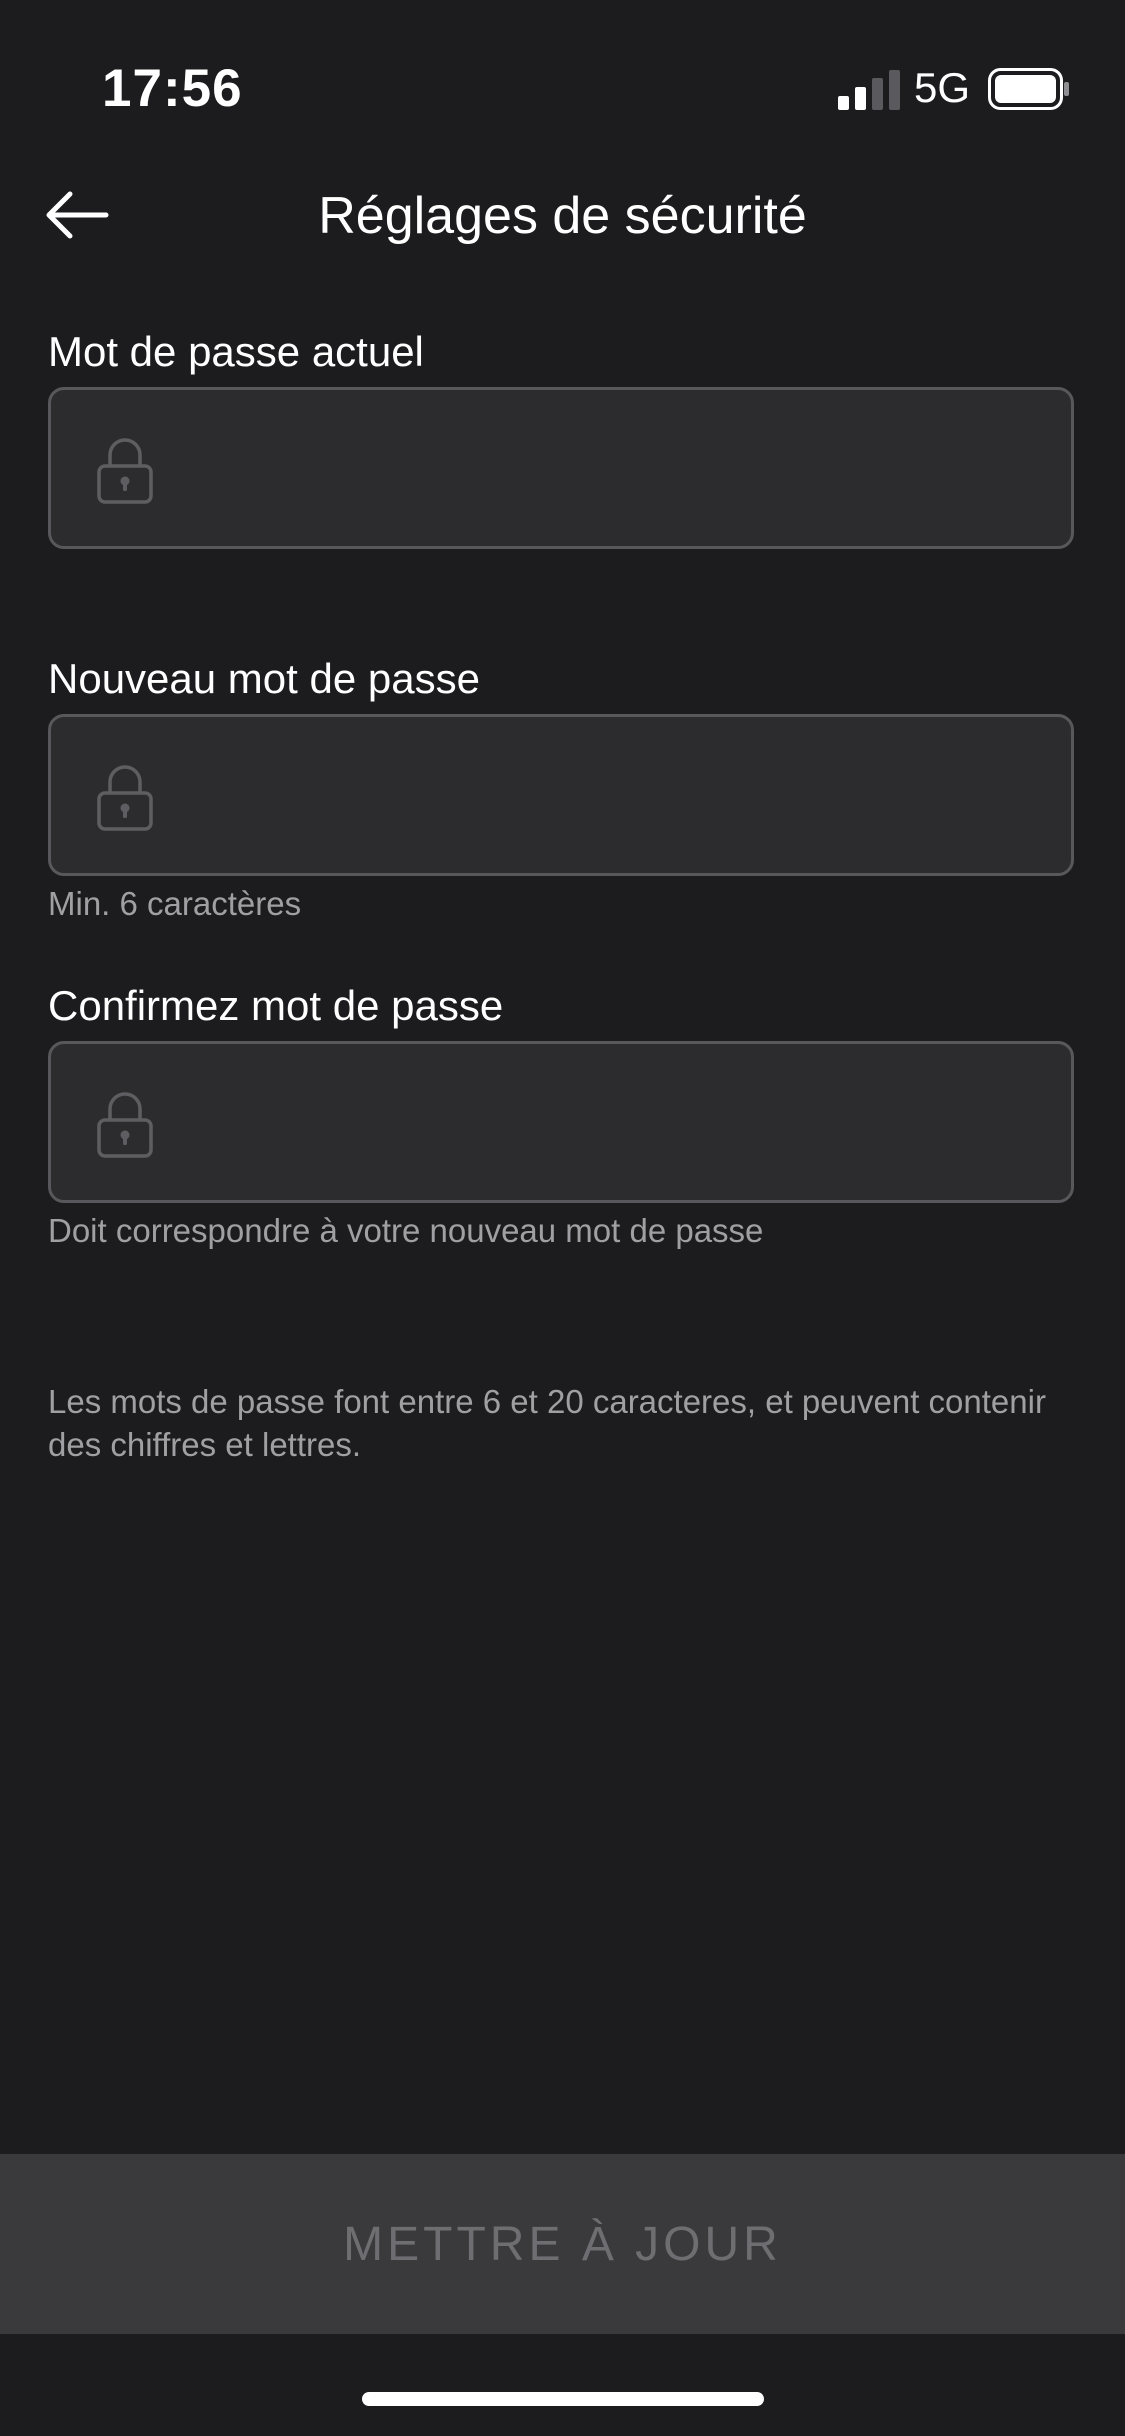 The image size is (1125, 2436). I want to click on network-type: 5G, so click(942, 87).